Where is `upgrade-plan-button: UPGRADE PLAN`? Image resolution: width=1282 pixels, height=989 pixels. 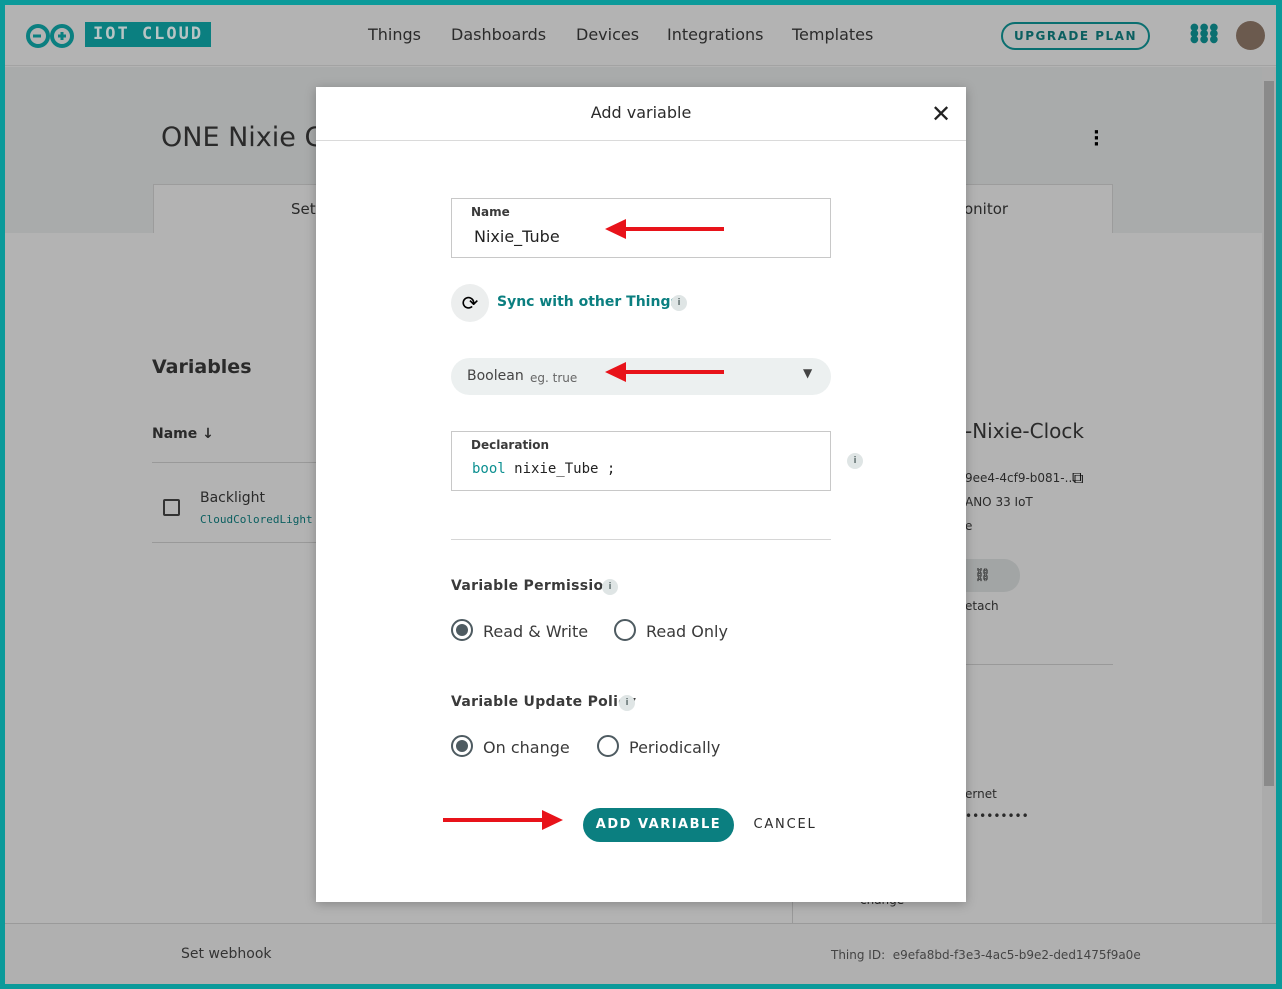
upgrade-plan-button: UPGRADE PLAN is located at coordinates (1075, 36).